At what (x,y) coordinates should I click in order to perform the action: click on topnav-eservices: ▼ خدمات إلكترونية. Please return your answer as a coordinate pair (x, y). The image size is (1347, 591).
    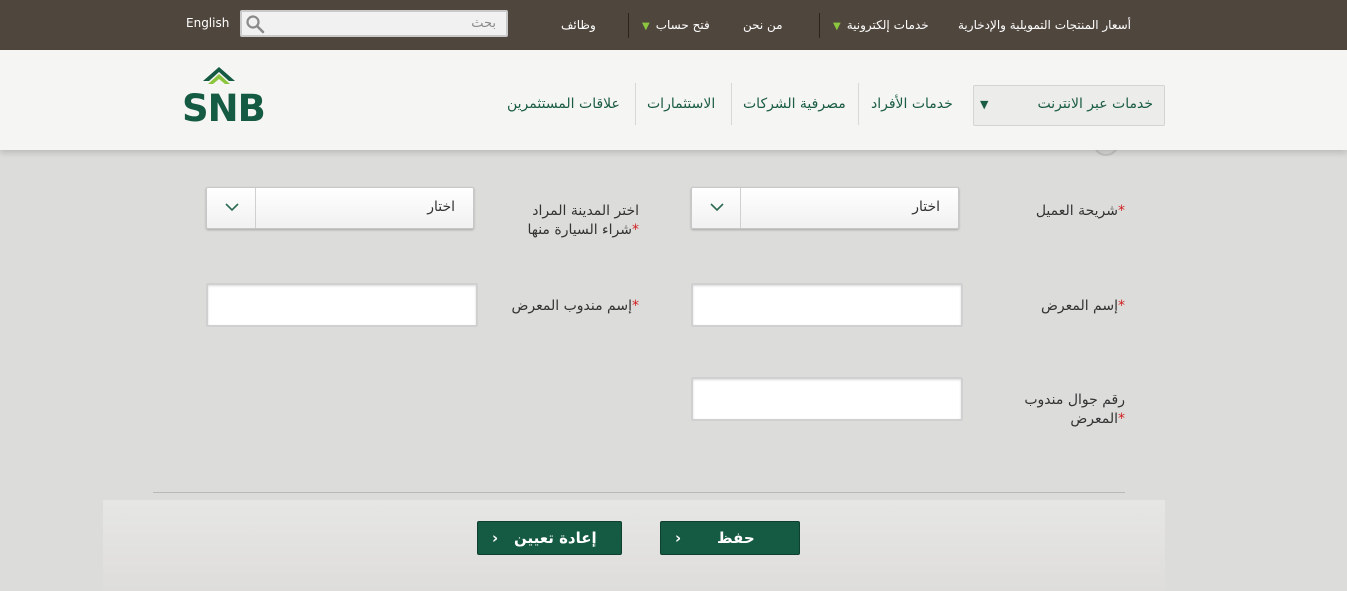
    Looking at the image, I should click on (881, 25).